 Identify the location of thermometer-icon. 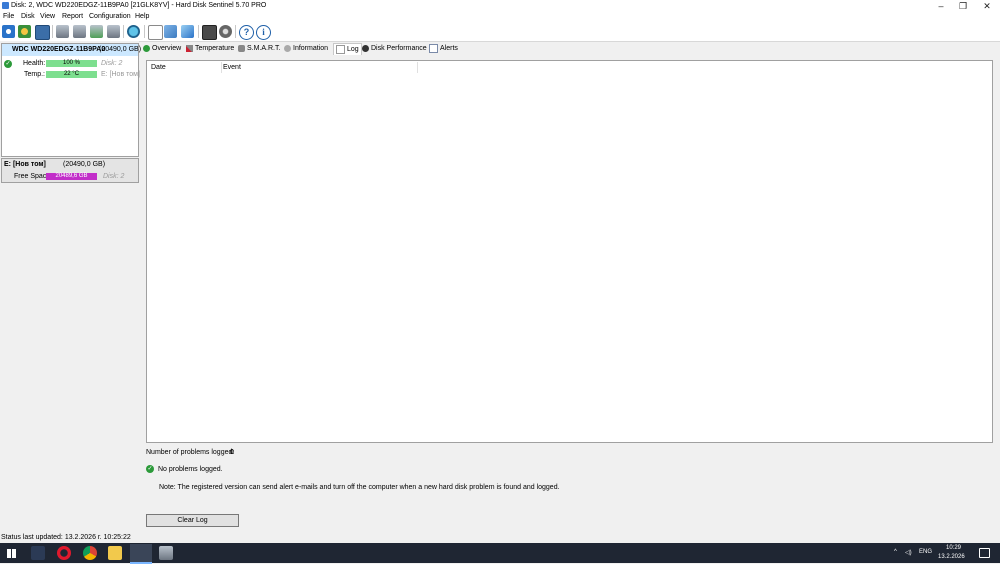
(189, 48).